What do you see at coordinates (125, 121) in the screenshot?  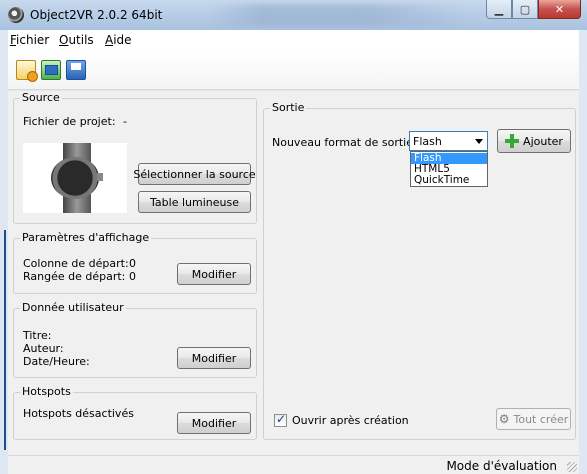 I see `project-file-value: -` at bounding box center [125, 121].